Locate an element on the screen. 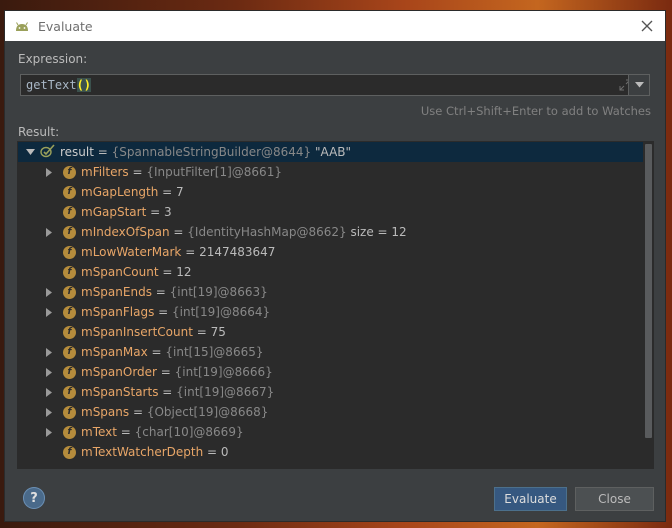 The width and height of the screenshot is (672, 528). field-row-text: mSpanInsertCount = 75 is located at coordinates (153, 332).